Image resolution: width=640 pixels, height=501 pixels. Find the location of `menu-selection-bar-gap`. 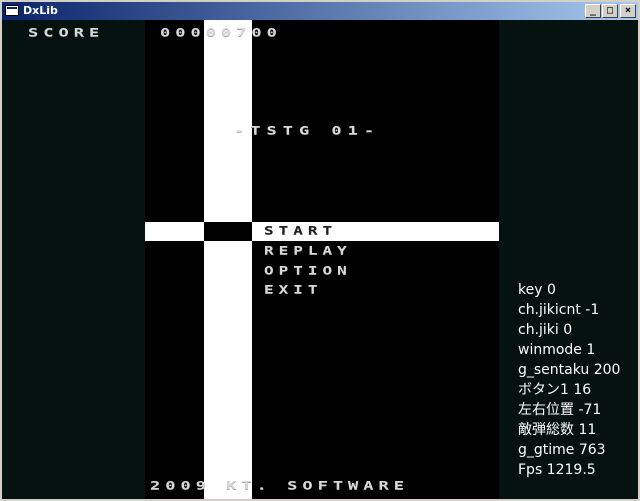

menu-selection-bar-gap is located at coordinates (228, 231).